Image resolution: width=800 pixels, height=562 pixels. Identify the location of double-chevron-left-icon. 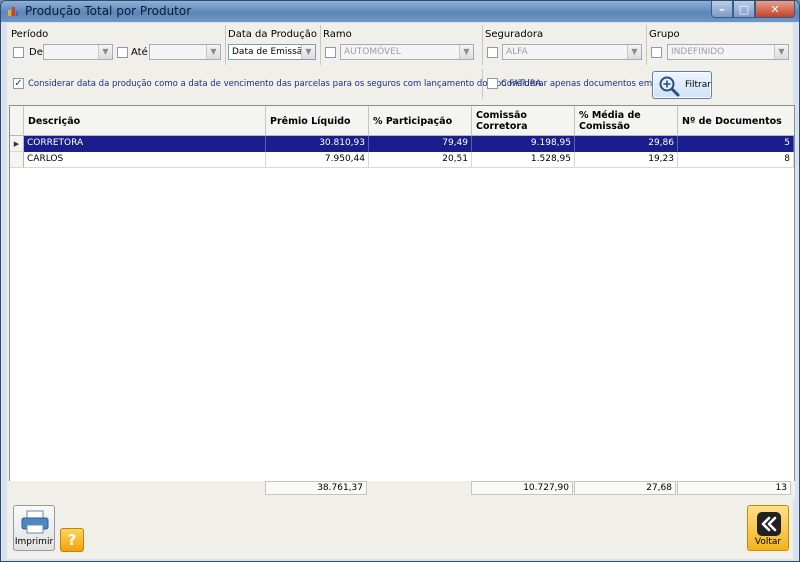
(769, 524).